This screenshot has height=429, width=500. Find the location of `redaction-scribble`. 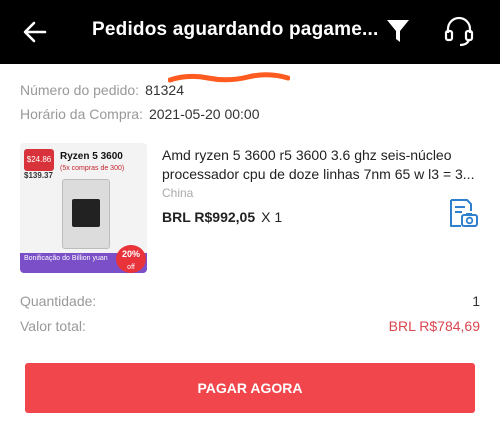

redaction-scribble is located at coordinates (229, 77).